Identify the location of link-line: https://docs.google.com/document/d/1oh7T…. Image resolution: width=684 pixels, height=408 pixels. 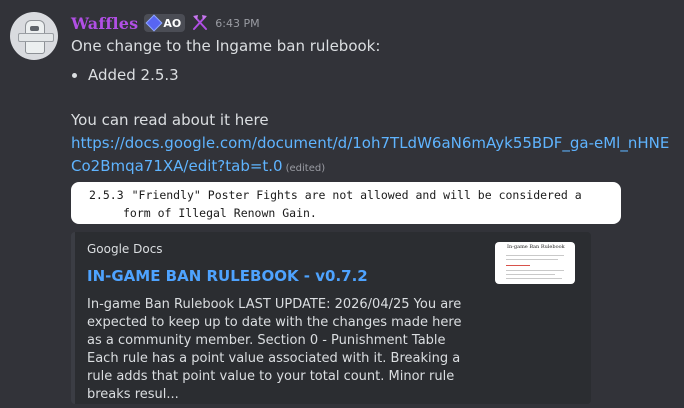
(371, 155).